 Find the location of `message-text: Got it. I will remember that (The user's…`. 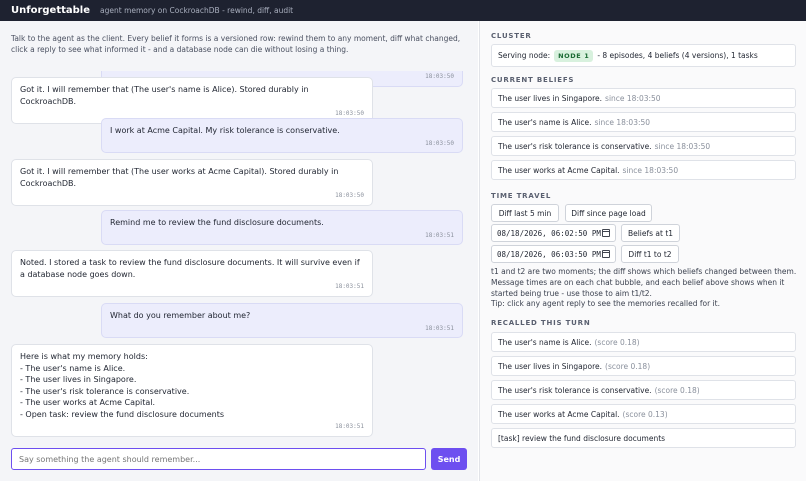

message-text: Got it. I will remember that (The user's… is located at coordinates (164, 95).